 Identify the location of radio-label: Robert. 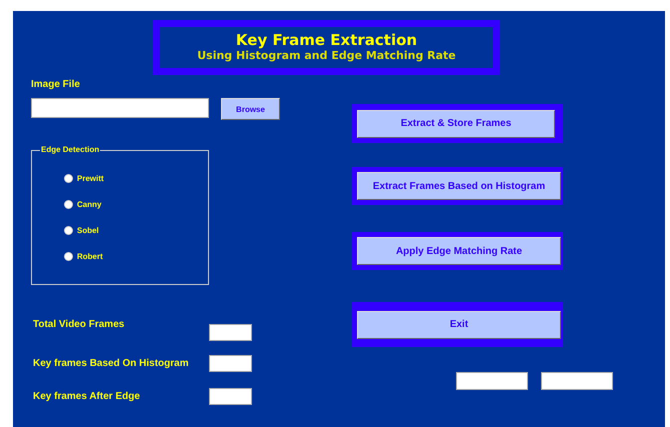
(90, 256).